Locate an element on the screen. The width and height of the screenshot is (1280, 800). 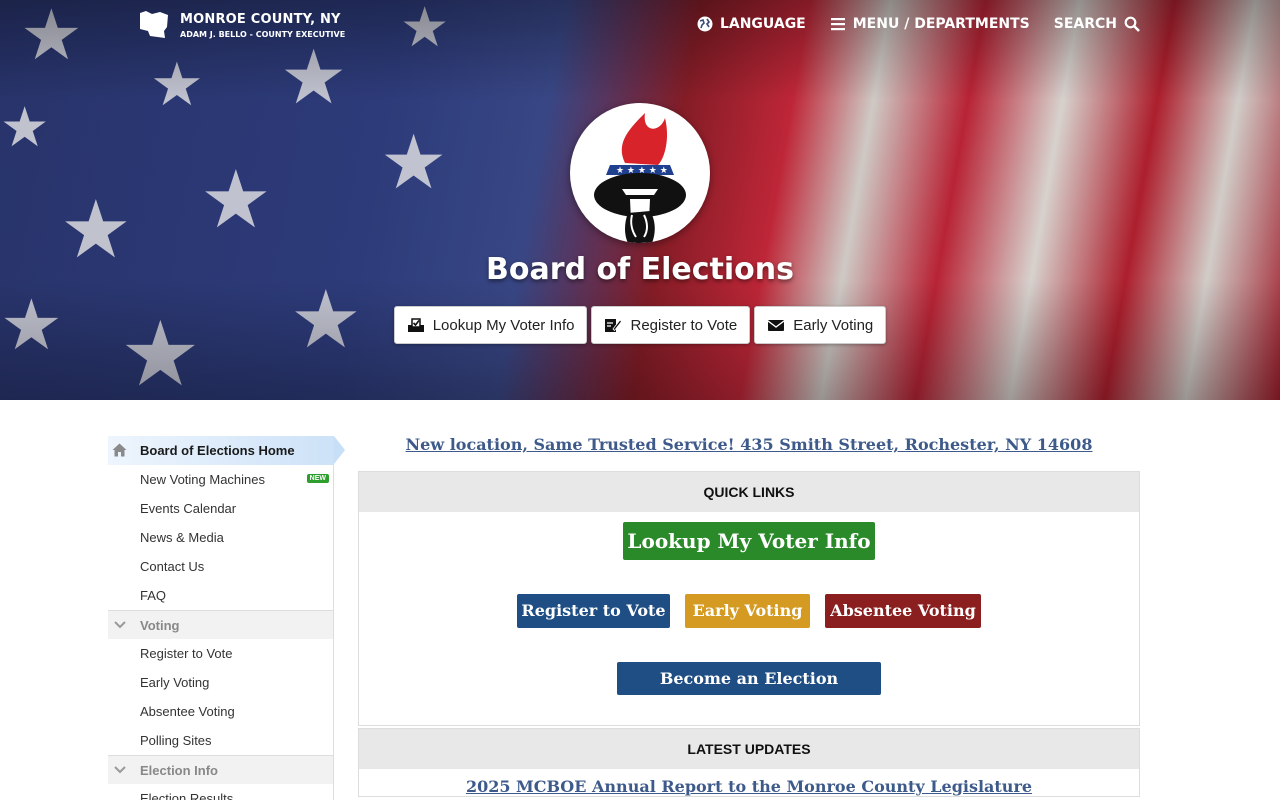
menu-departments-button: MENU / DEPARTMENTS is located at coordinates (930, 24).